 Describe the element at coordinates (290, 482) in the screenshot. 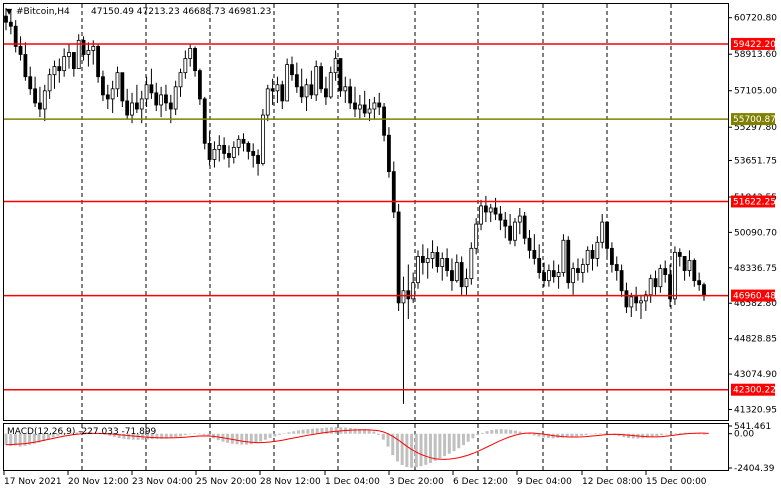

I see `time-label: 28 Nov 12:00` at that location.